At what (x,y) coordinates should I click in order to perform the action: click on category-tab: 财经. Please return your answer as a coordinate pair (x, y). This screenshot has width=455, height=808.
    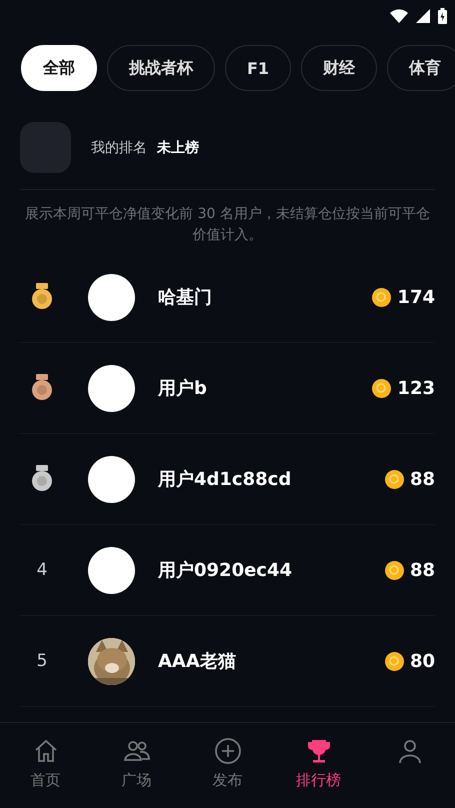
    Looking at the image, I should click on (339, 68).